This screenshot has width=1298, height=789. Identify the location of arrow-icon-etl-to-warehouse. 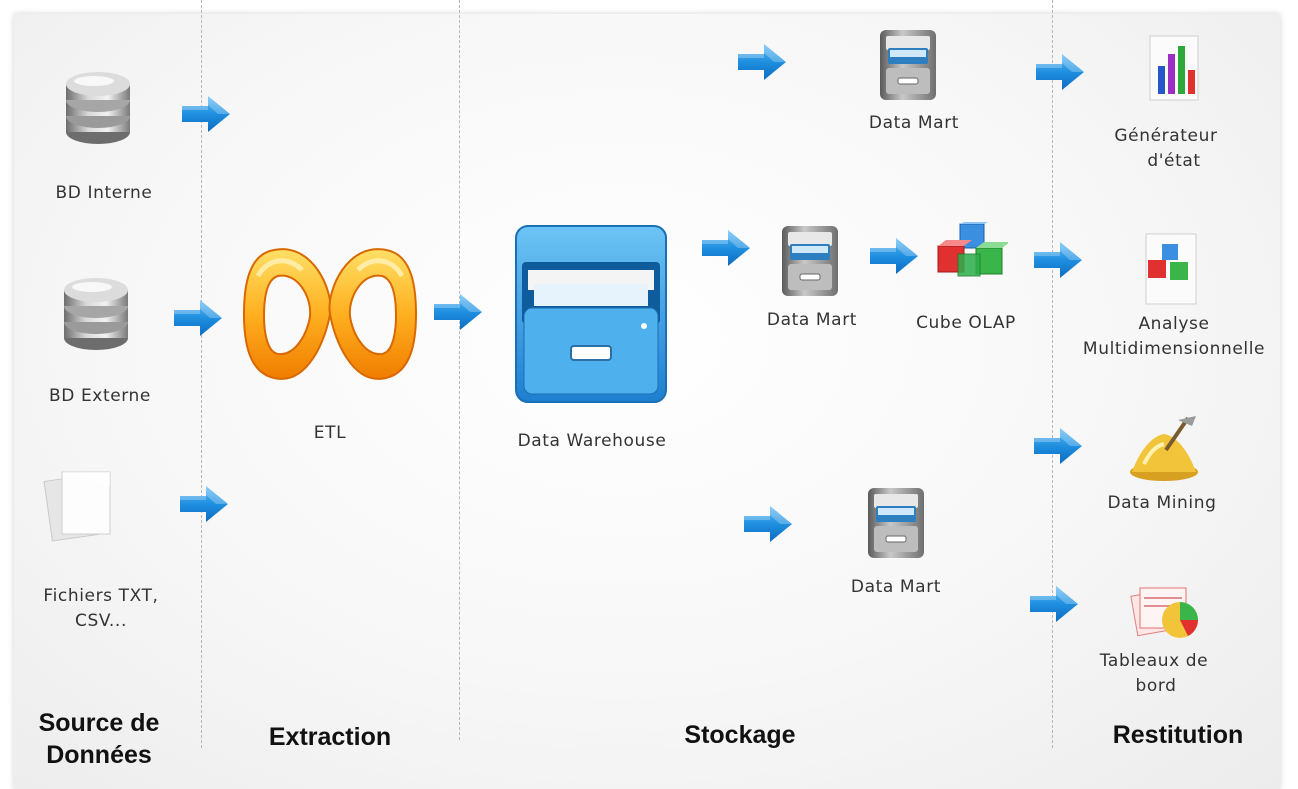
(458, 312).